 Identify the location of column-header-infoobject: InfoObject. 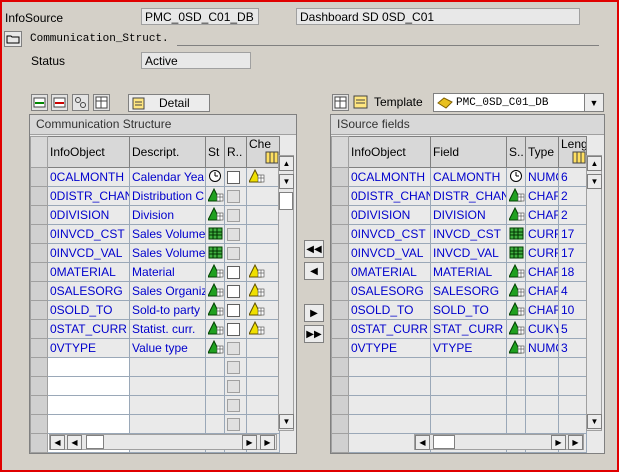
(389, 152).